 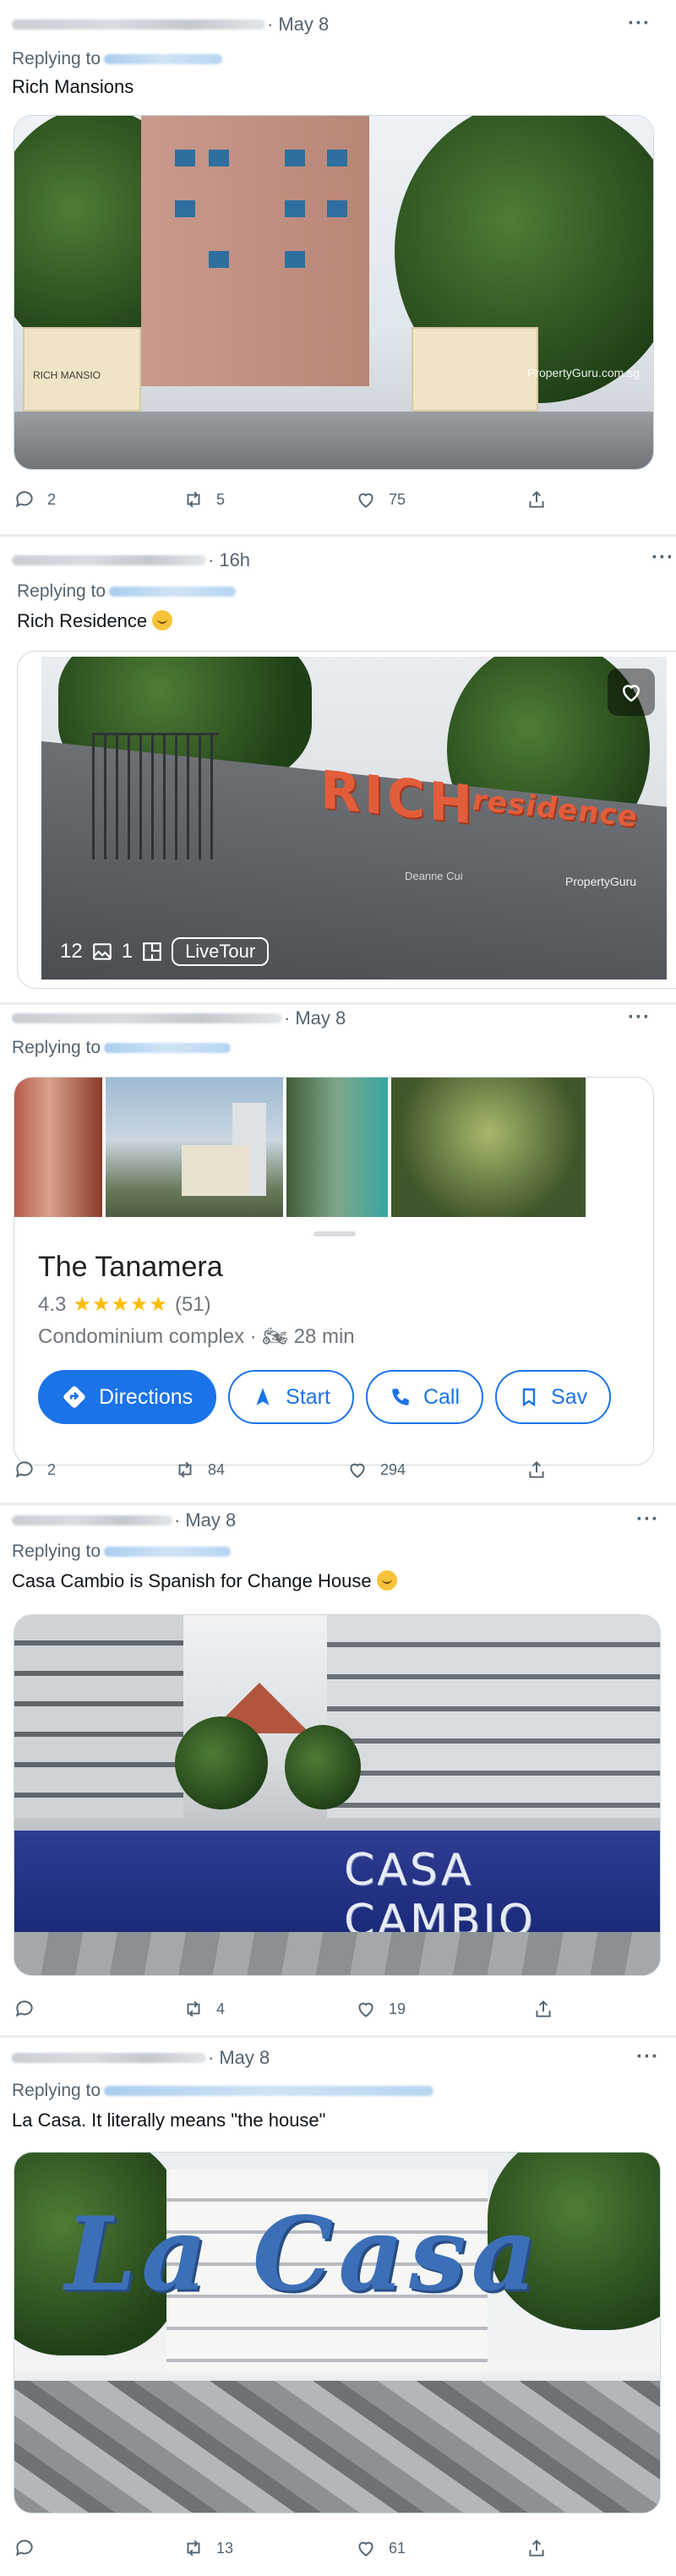 I want to click on save-button: Sav, so click(x=553, y=1397).